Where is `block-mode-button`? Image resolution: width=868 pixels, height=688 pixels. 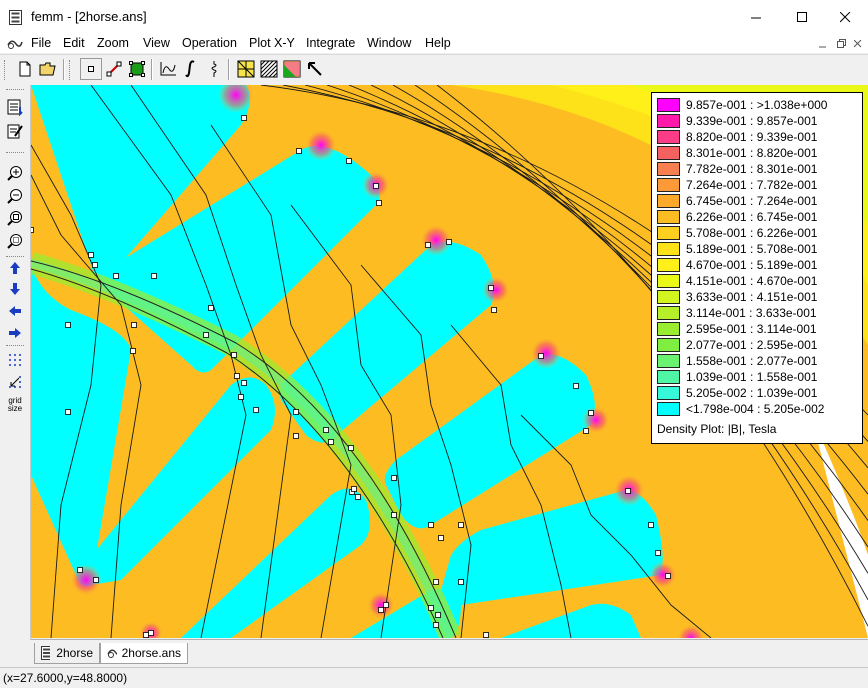 block-mode-button is located at coordinates (137, 69).